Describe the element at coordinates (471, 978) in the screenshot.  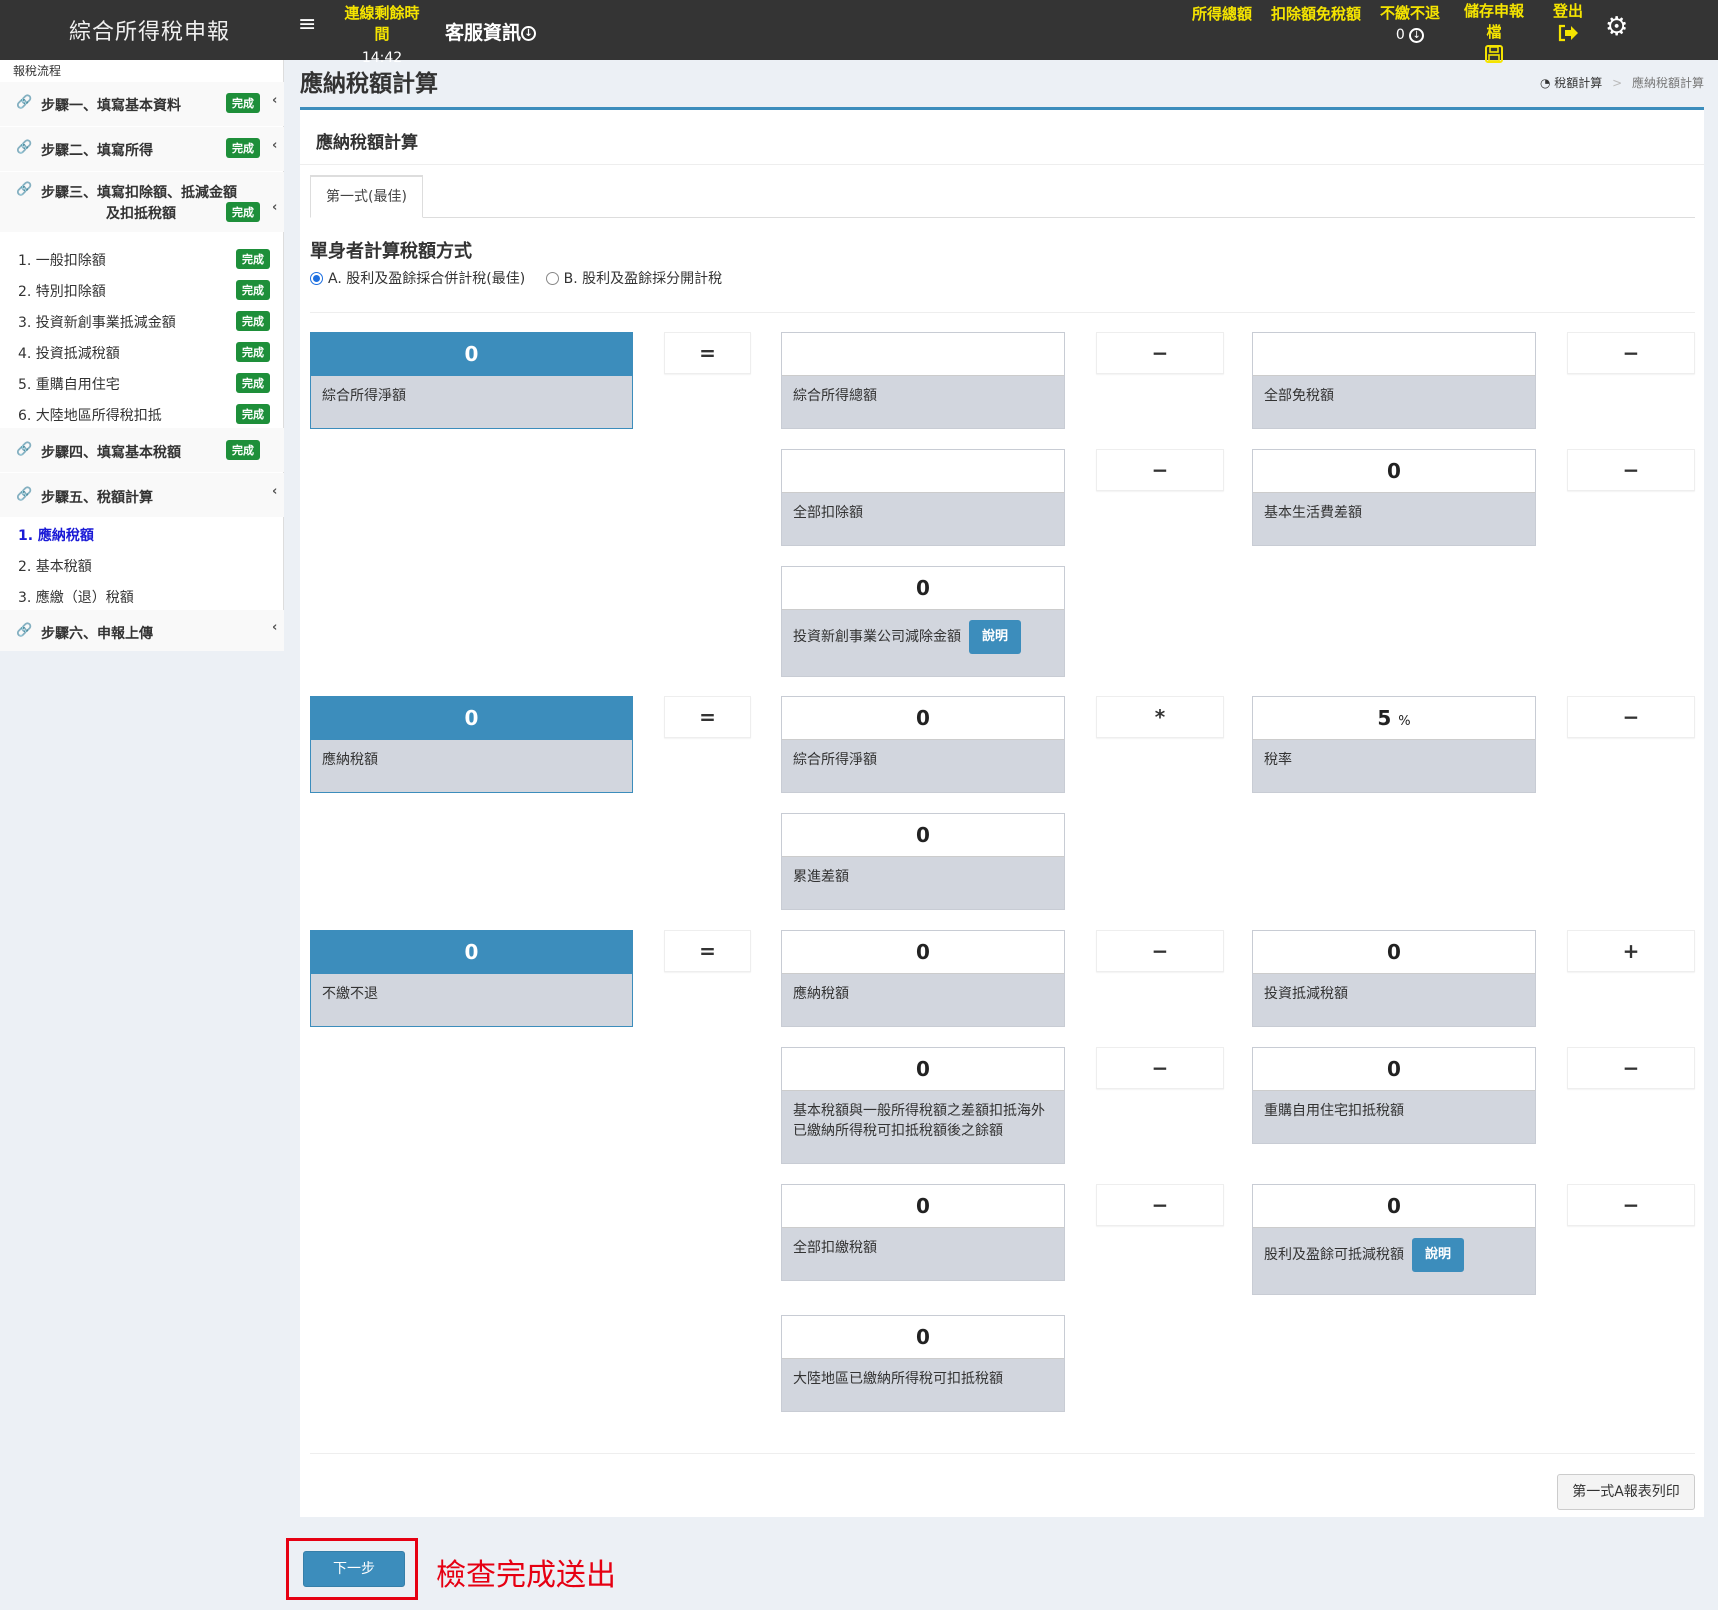
I see `result-no-pay-no-refund: 0 不繳不退` at that location.